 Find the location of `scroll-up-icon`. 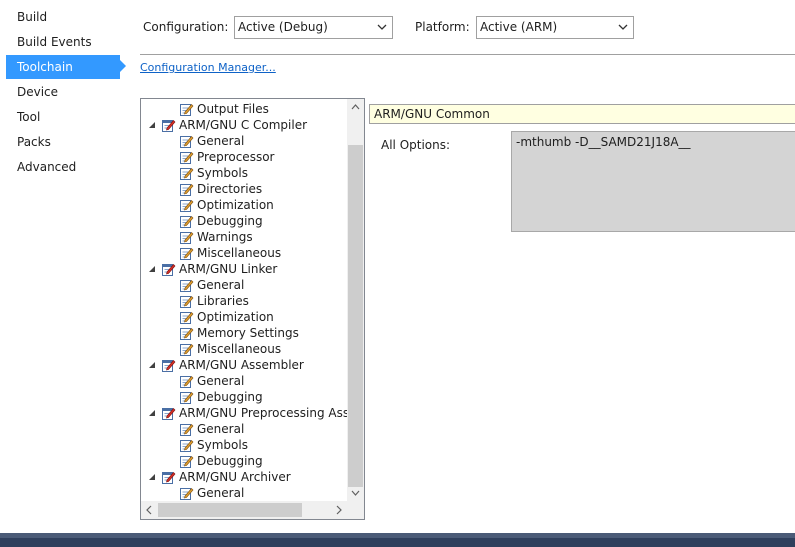

scroll-up-icon is located at coordinates (355, 107).